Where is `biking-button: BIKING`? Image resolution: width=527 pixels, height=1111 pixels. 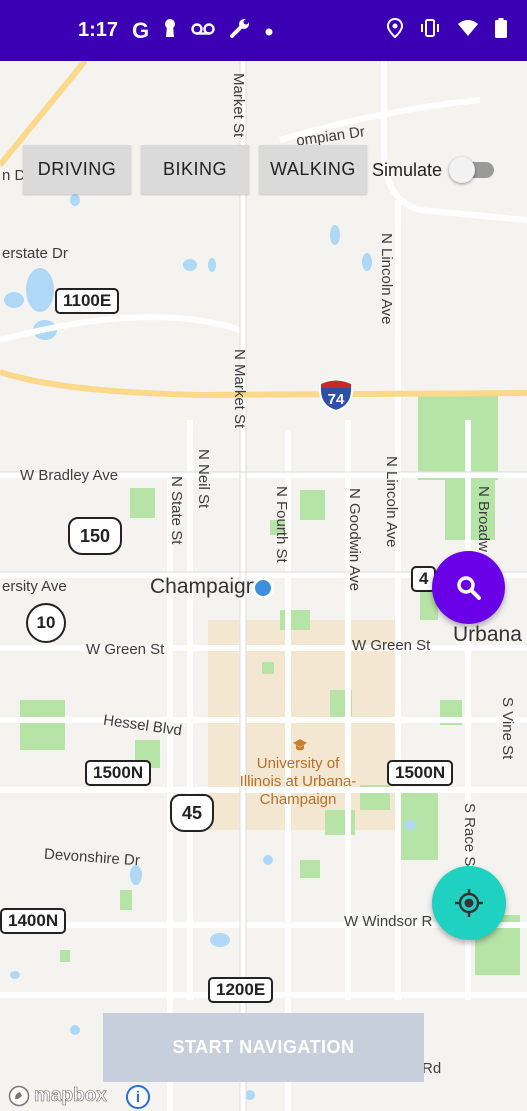 biking-button: BIKING is located at coordinates (195, 169).